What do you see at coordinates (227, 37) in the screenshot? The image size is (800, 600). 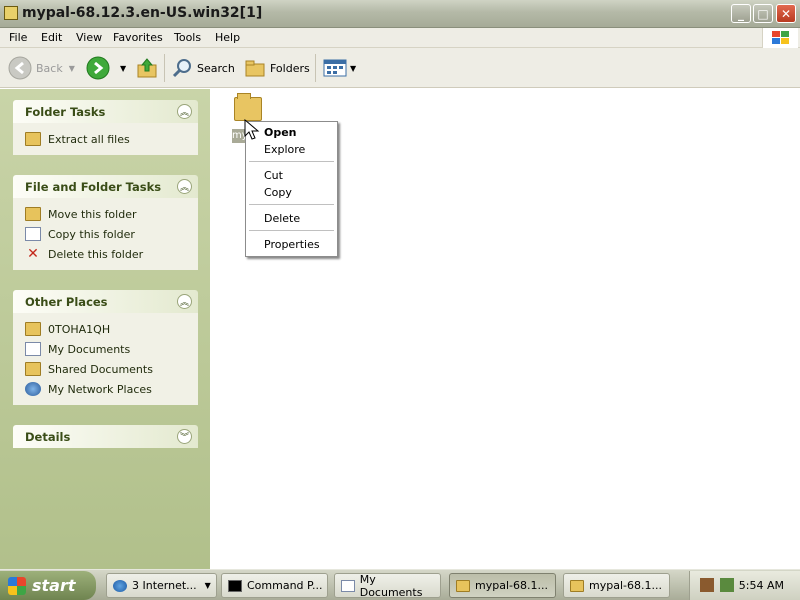 I see `menu-help: Help` at bounding box center [227, 37].